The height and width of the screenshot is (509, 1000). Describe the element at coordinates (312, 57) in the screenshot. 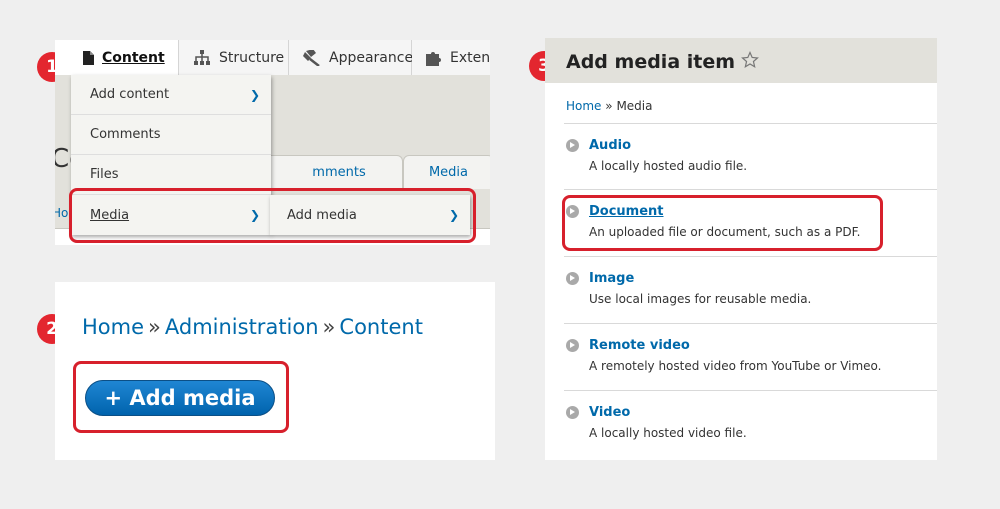

I see `paint-icon` at that location.